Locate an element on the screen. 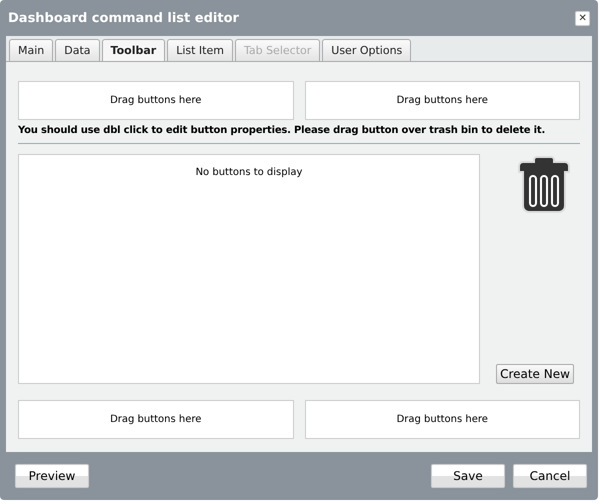  tab: Data is located at coordinates (77, 50).